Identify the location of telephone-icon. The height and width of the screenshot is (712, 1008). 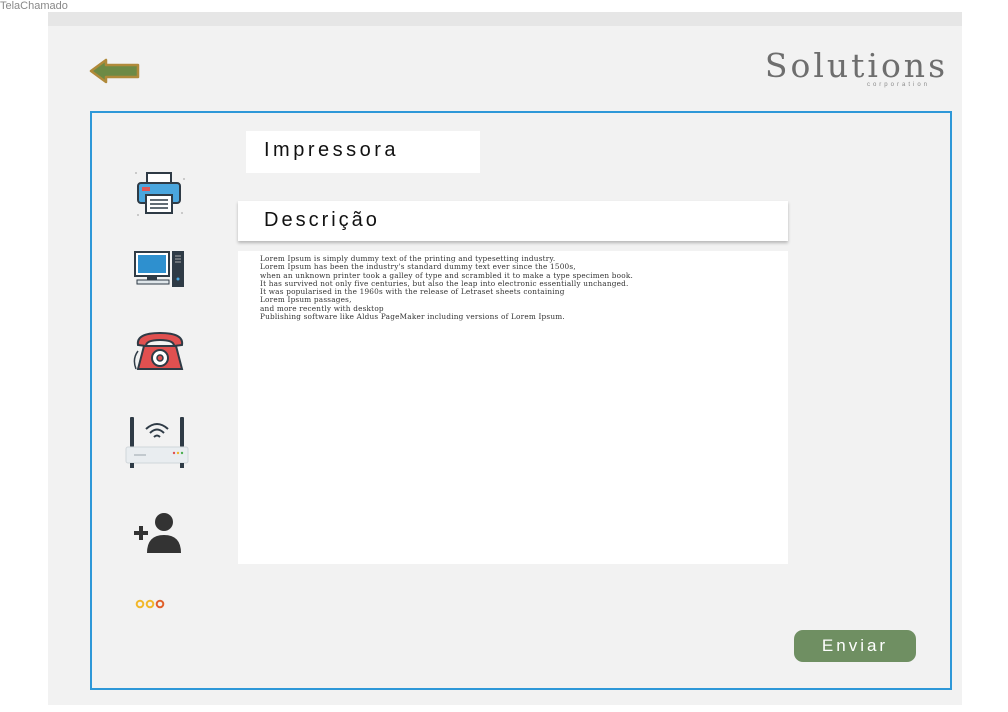
(158, 350).